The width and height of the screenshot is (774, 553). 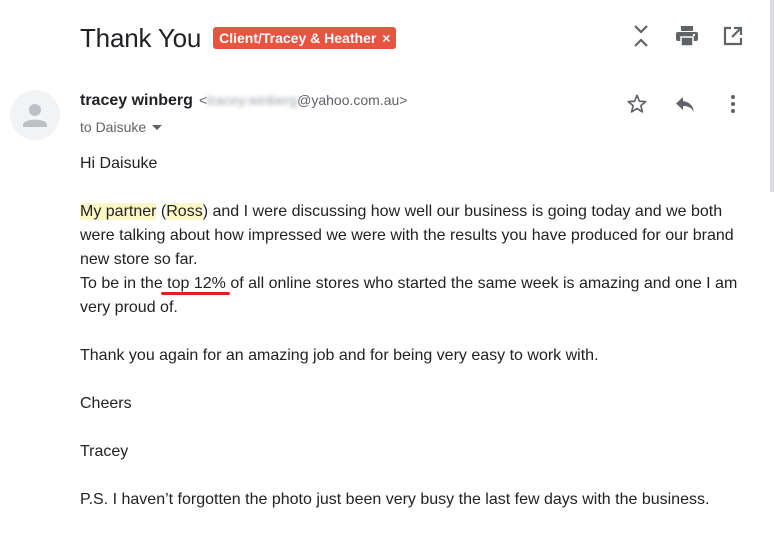 I want to click on scrollbar, so click(x=772, y=96).